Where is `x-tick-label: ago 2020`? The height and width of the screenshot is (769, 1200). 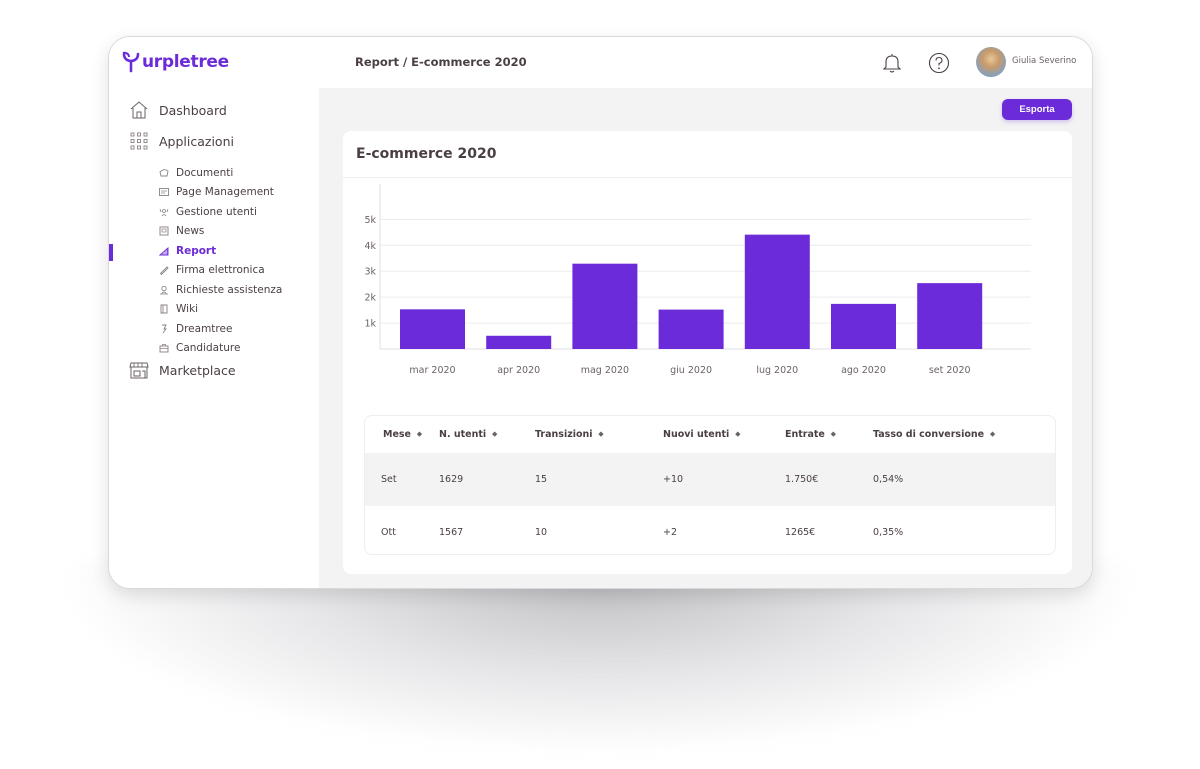 x-tick-label: ago 2020 is located at coordinates (863, 370).